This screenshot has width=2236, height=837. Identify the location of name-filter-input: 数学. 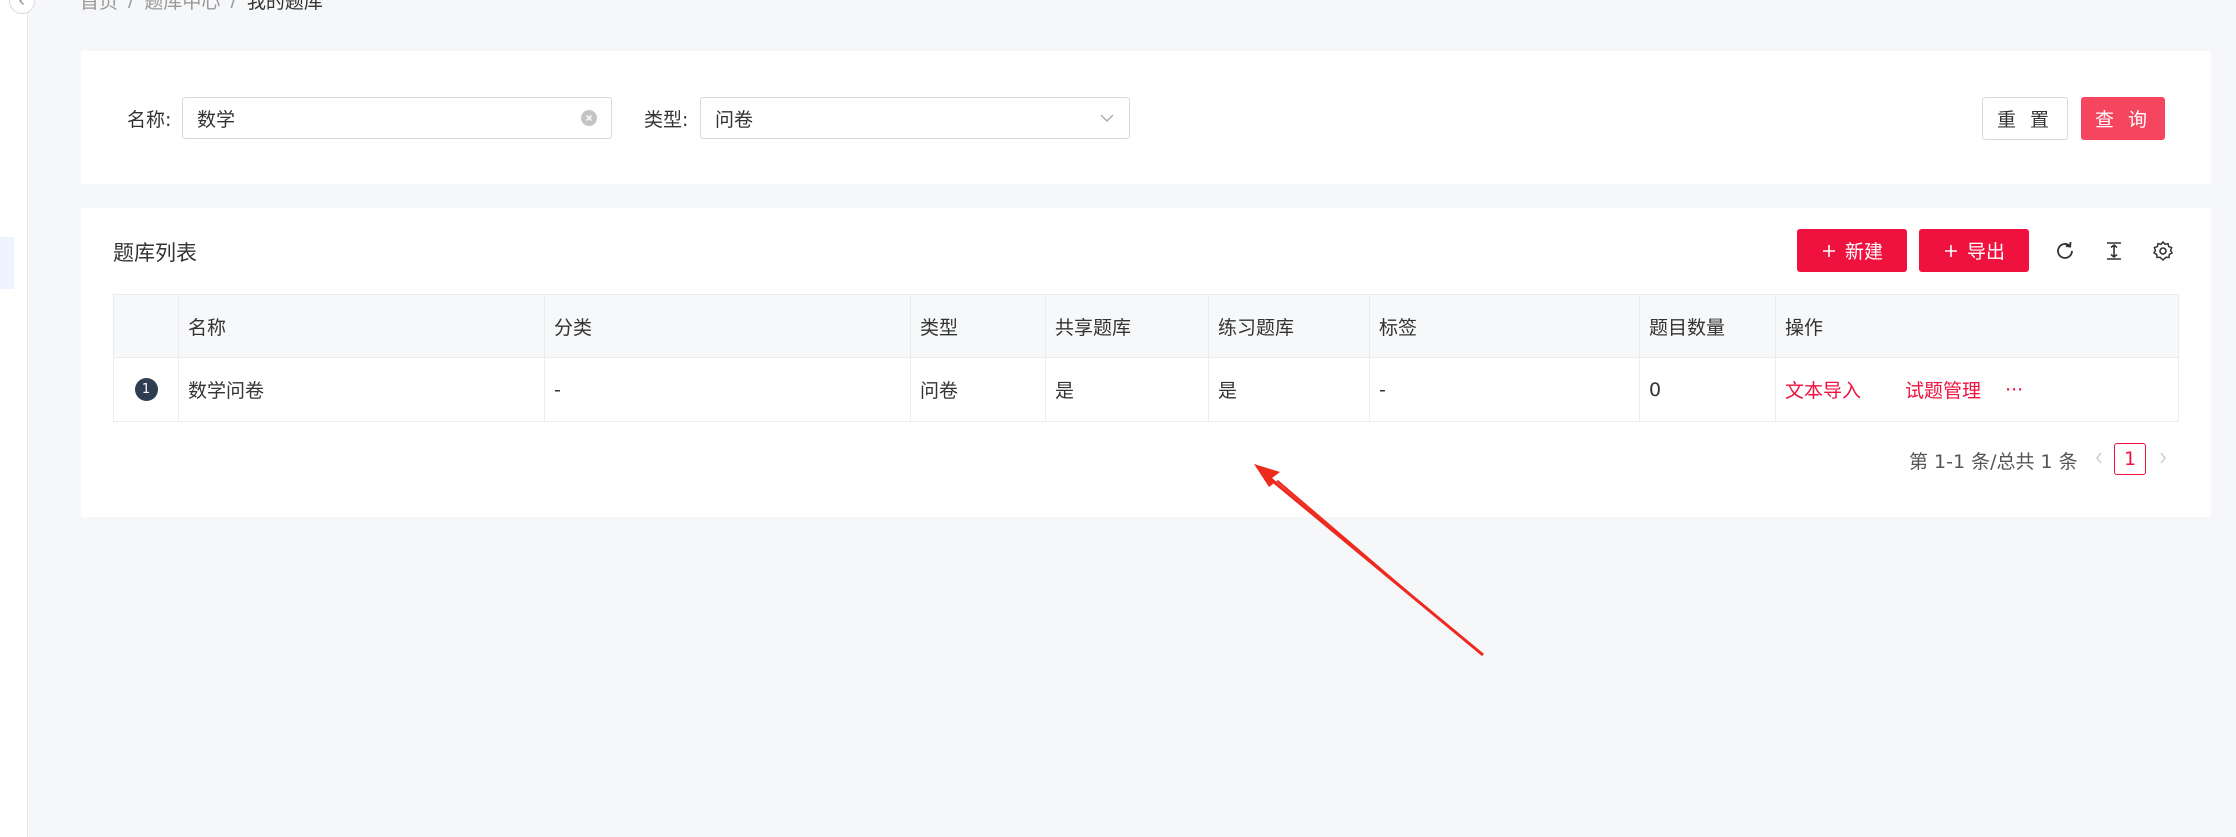
(397, 118).